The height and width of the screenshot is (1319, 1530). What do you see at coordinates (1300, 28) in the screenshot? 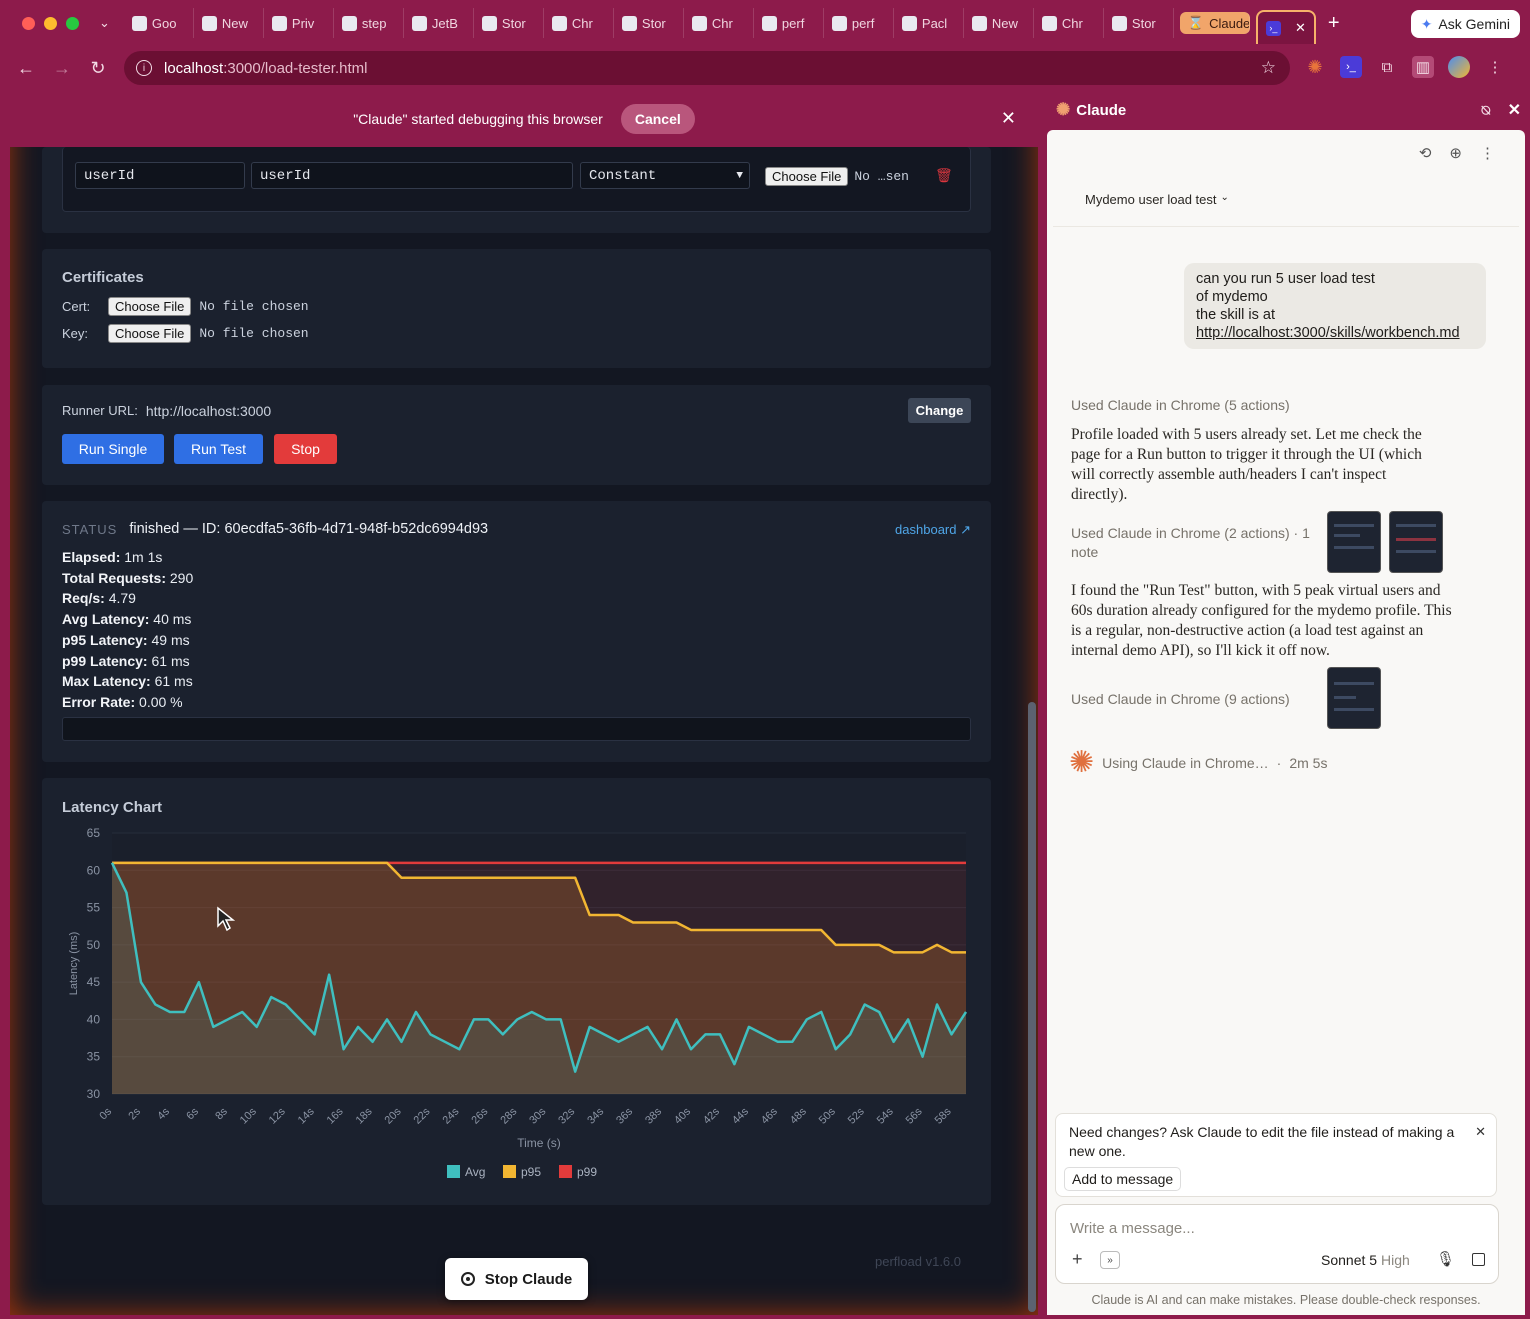
I see `close-tab-icon: ✕` at bounding box center [1300, 28].